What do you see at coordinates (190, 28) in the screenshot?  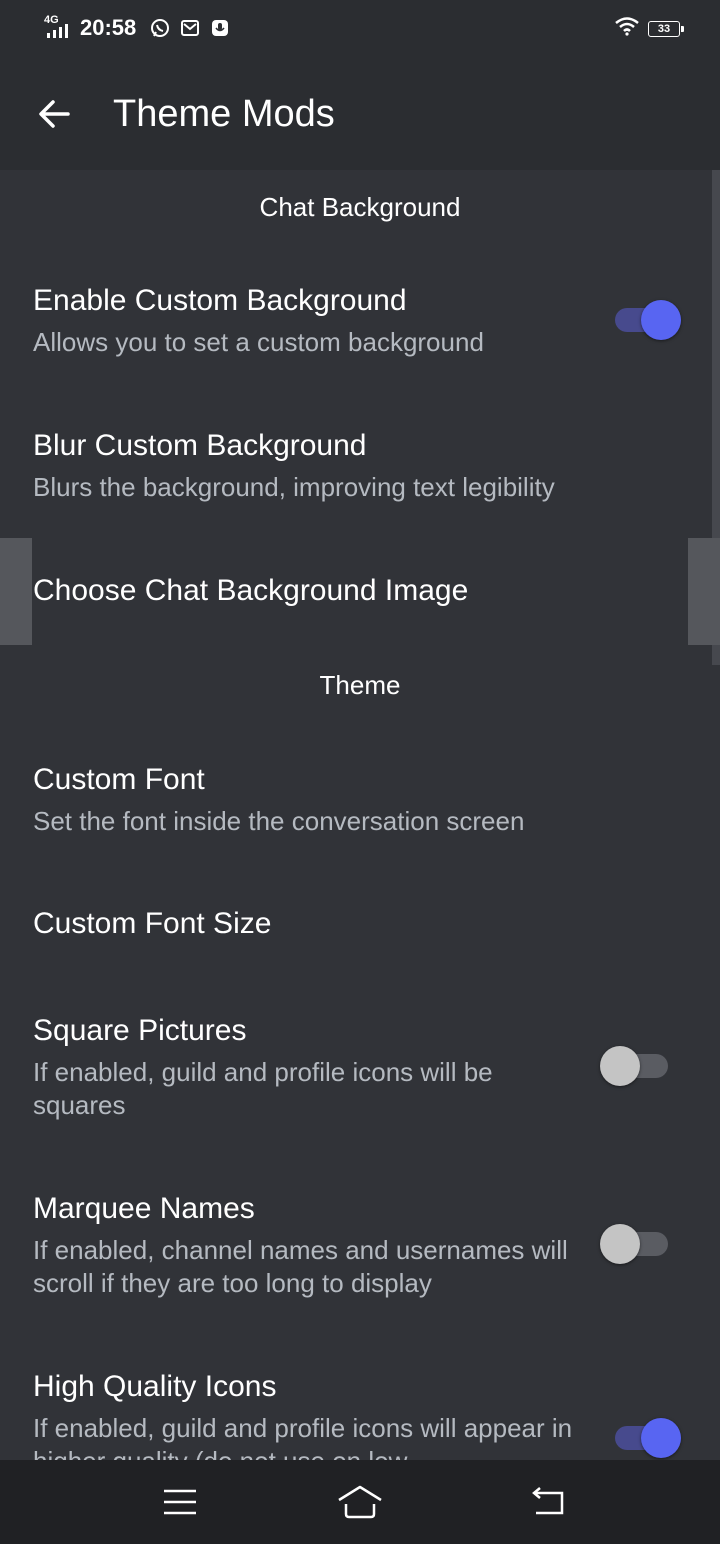 I see `gmail-icon` at bounding box center [190, 28].